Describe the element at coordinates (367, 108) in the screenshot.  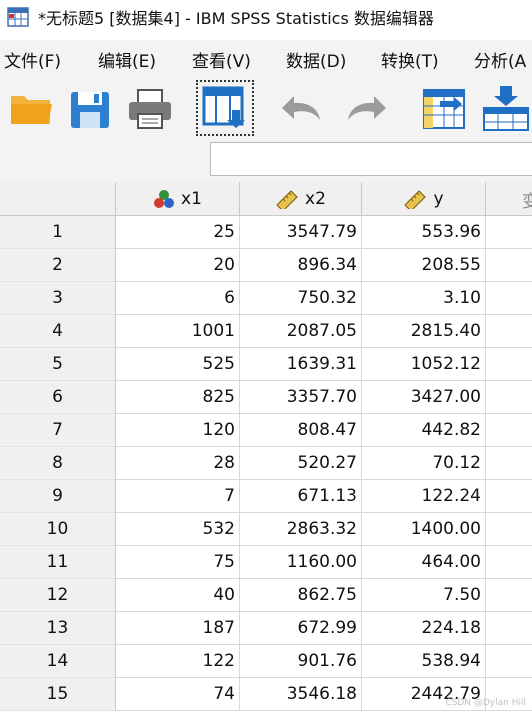
I see `redo-icon` at that location.